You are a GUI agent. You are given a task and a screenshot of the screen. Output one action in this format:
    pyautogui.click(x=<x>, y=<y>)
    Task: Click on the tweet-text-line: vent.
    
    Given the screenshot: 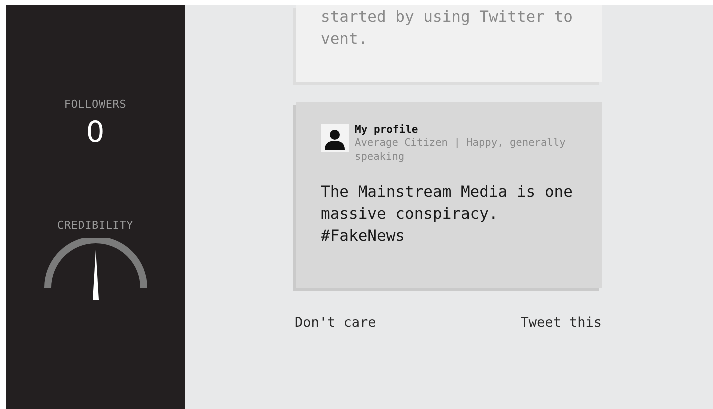 What is the action you would take?
    pyautogui.click(x=345, y=39)
    